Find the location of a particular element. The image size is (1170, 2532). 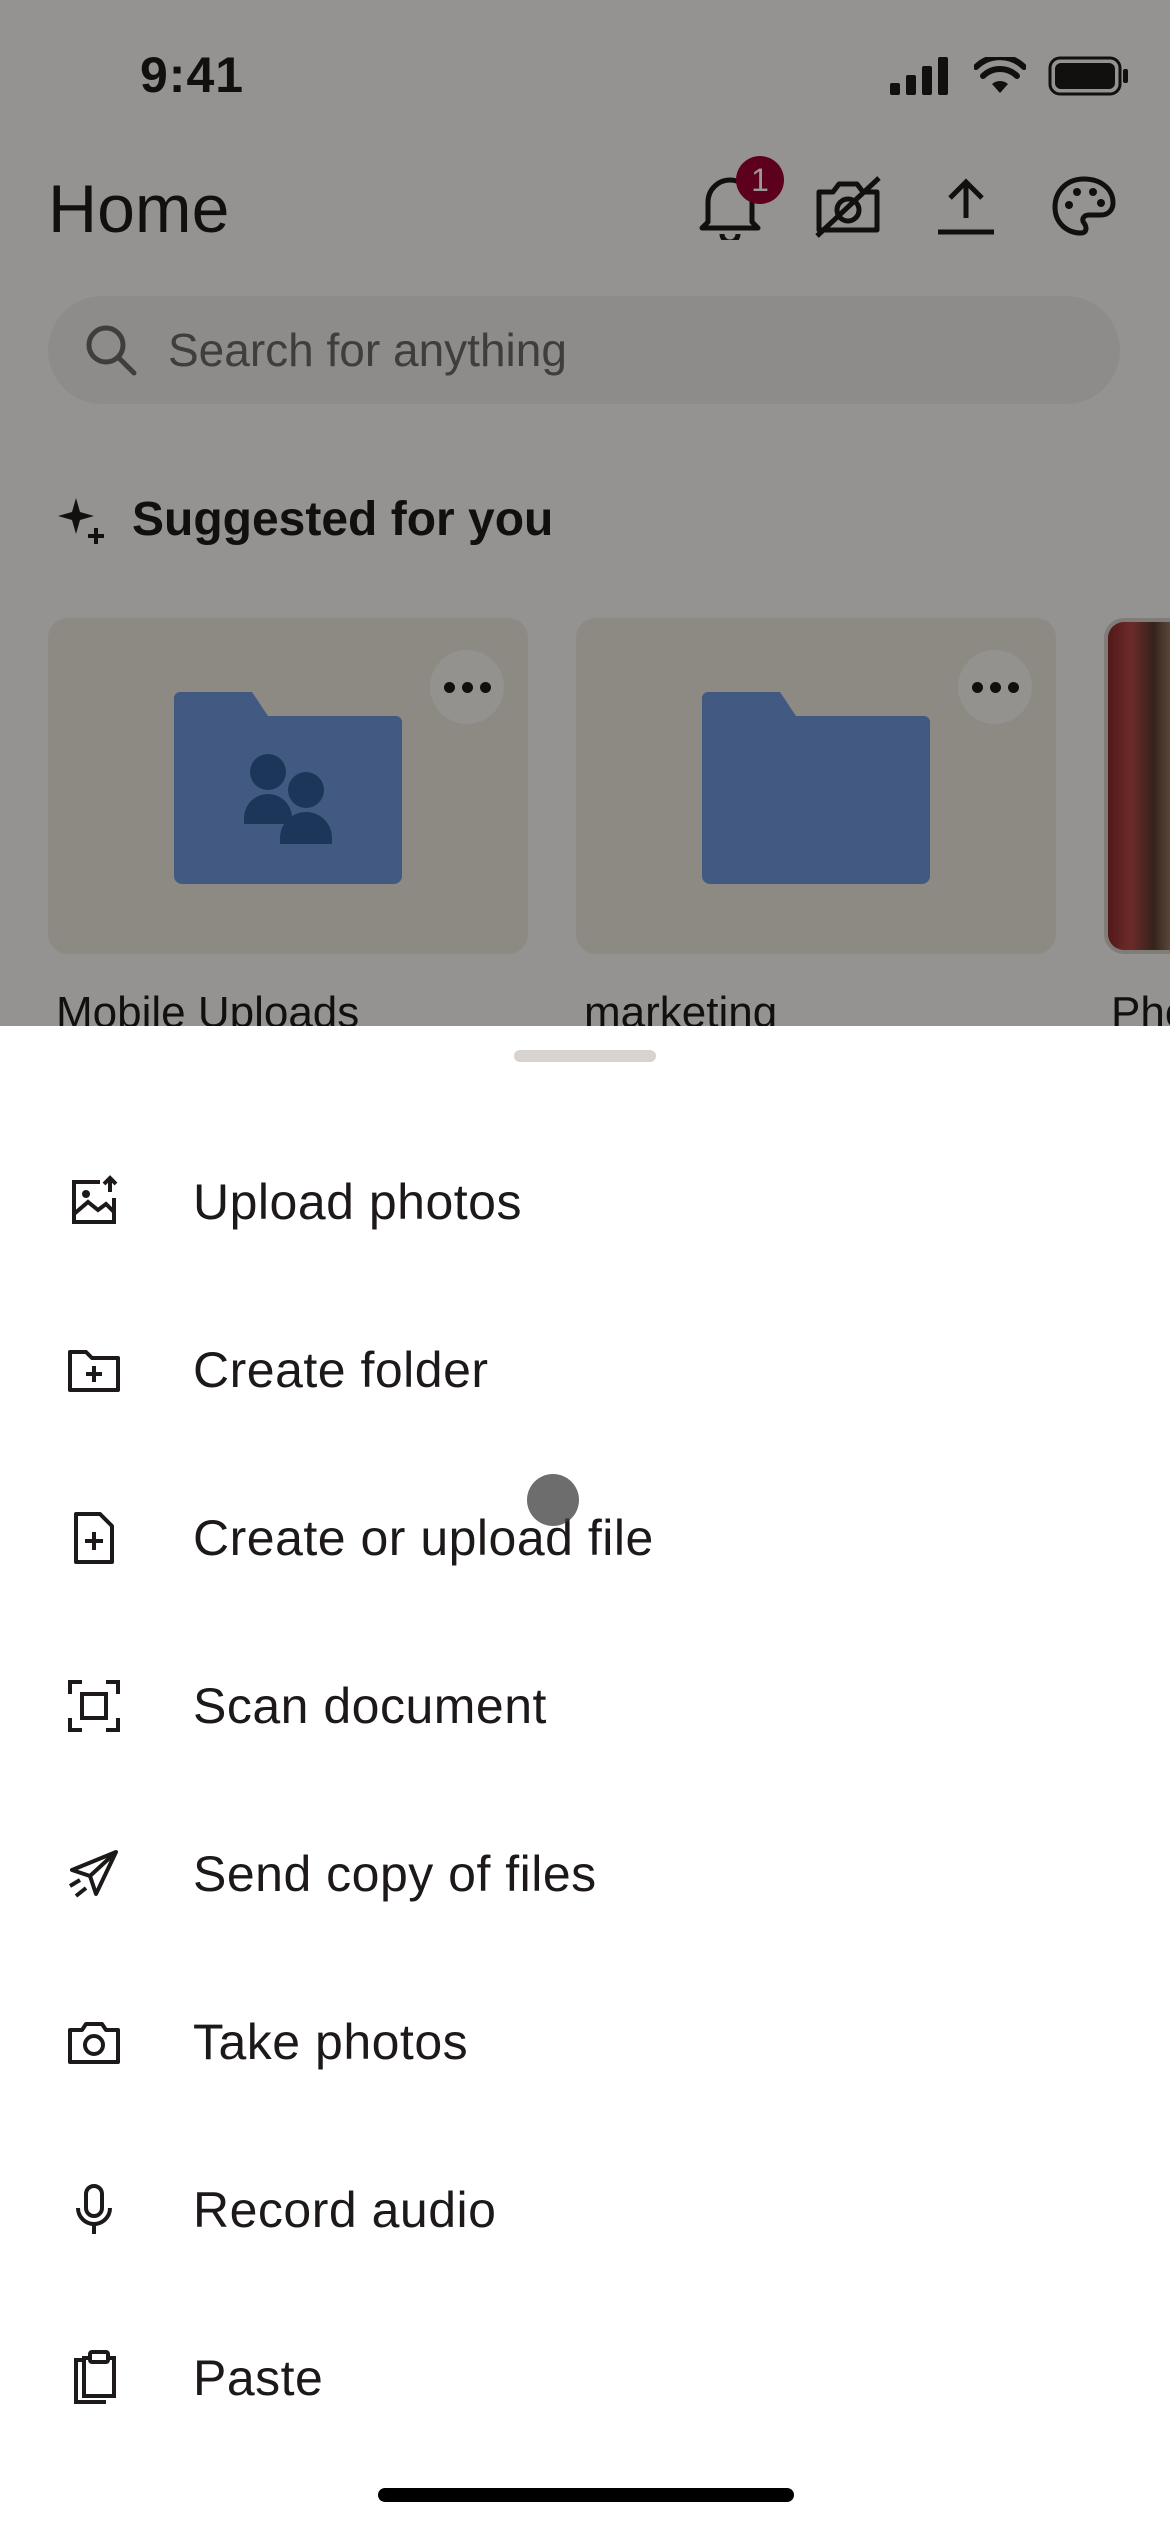

menu-item-label: Create folder is located at coordinates (341, 1370).